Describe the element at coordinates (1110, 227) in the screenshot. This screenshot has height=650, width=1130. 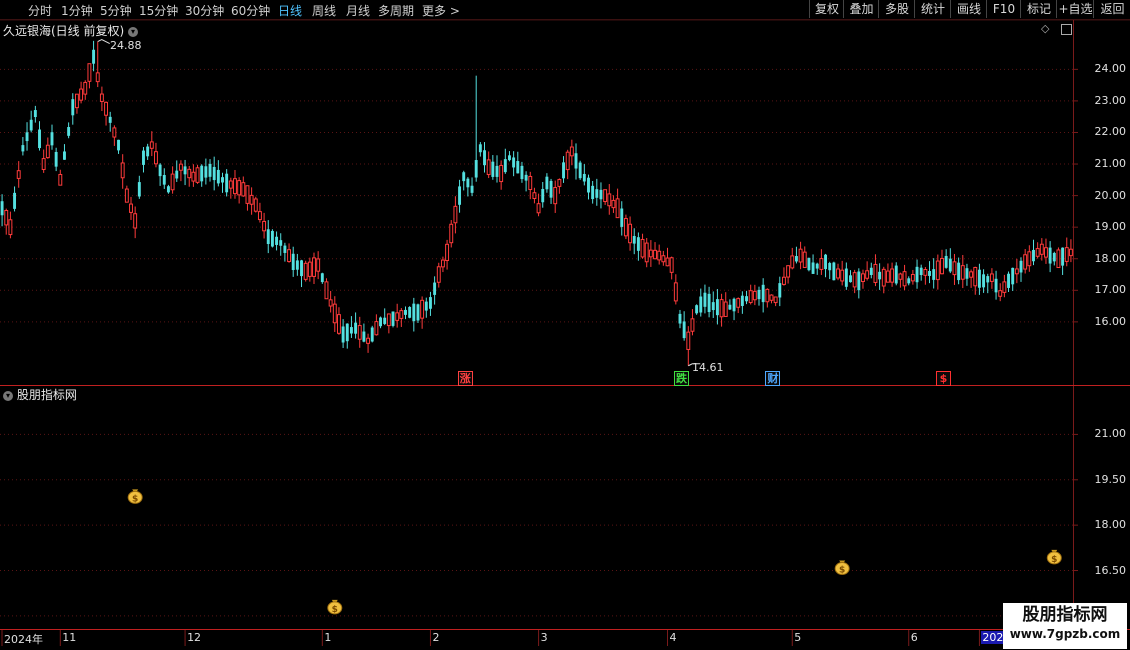
I see `y-tick-main-3: 19.00` at that location.